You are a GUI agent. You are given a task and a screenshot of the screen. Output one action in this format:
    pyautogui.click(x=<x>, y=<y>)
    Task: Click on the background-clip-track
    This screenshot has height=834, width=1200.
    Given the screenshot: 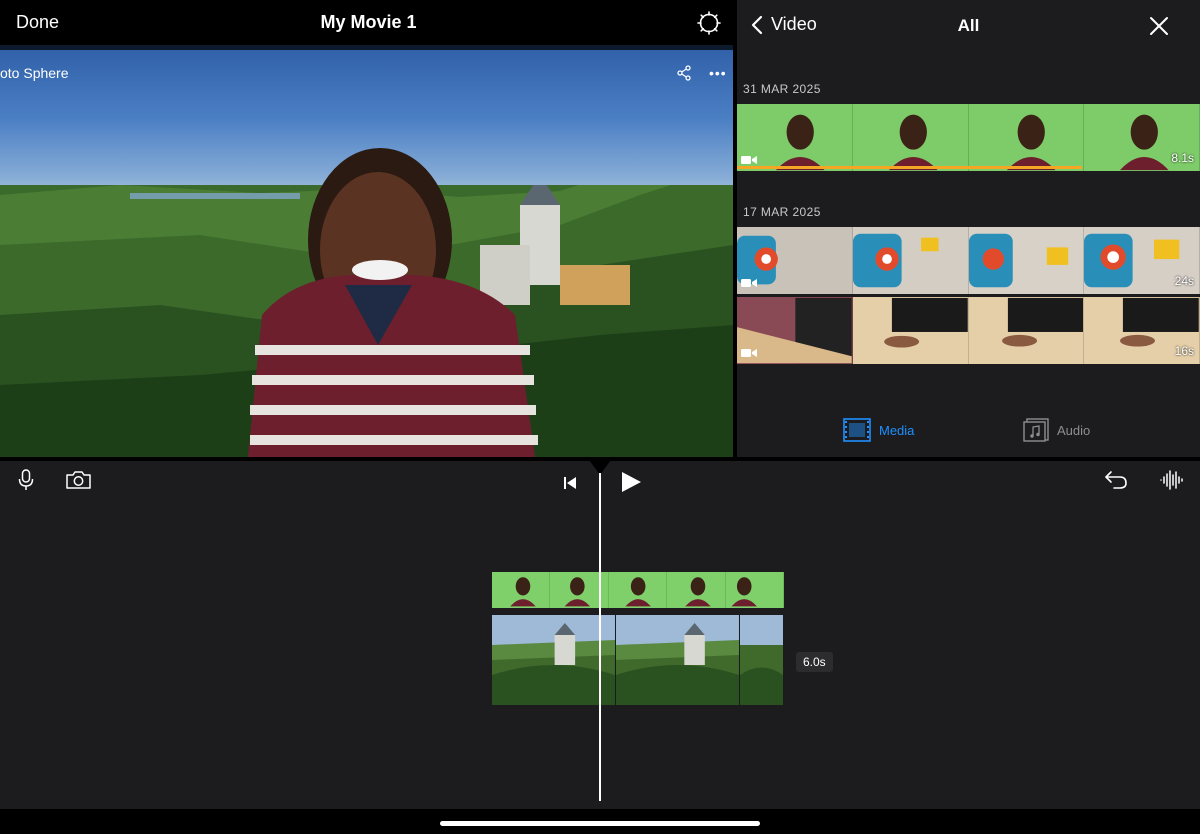 What is the action you would take?
    pyautogui.click(x=638, y=660)
    